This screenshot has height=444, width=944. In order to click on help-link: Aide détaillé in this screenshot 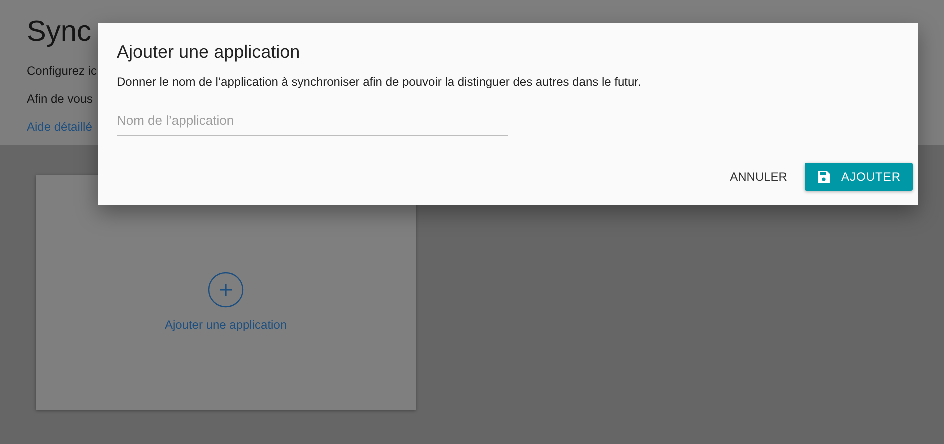, I will do `click(59, 127)`.